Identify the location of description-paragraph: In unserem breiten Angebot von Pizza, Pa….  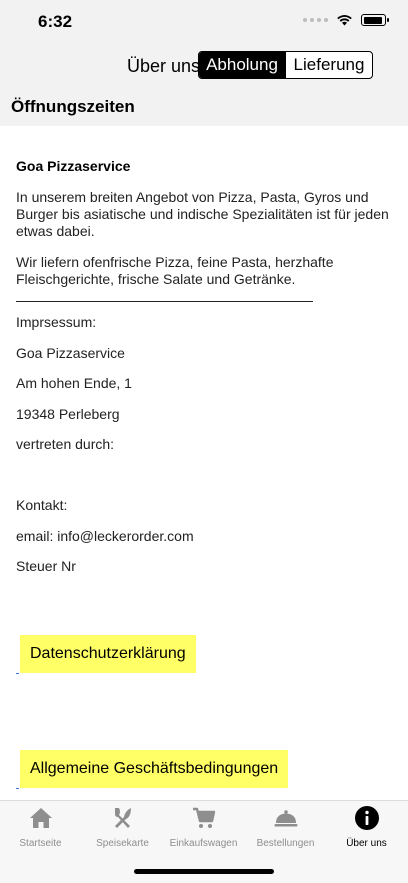
(202, 214).